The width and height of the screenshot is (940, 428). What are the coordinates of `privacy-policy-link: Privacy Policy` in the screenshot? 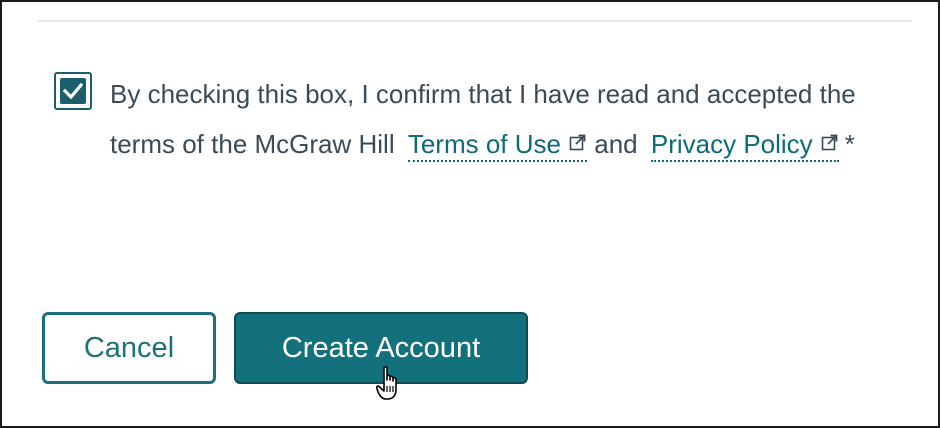 It's located at (744, 145).